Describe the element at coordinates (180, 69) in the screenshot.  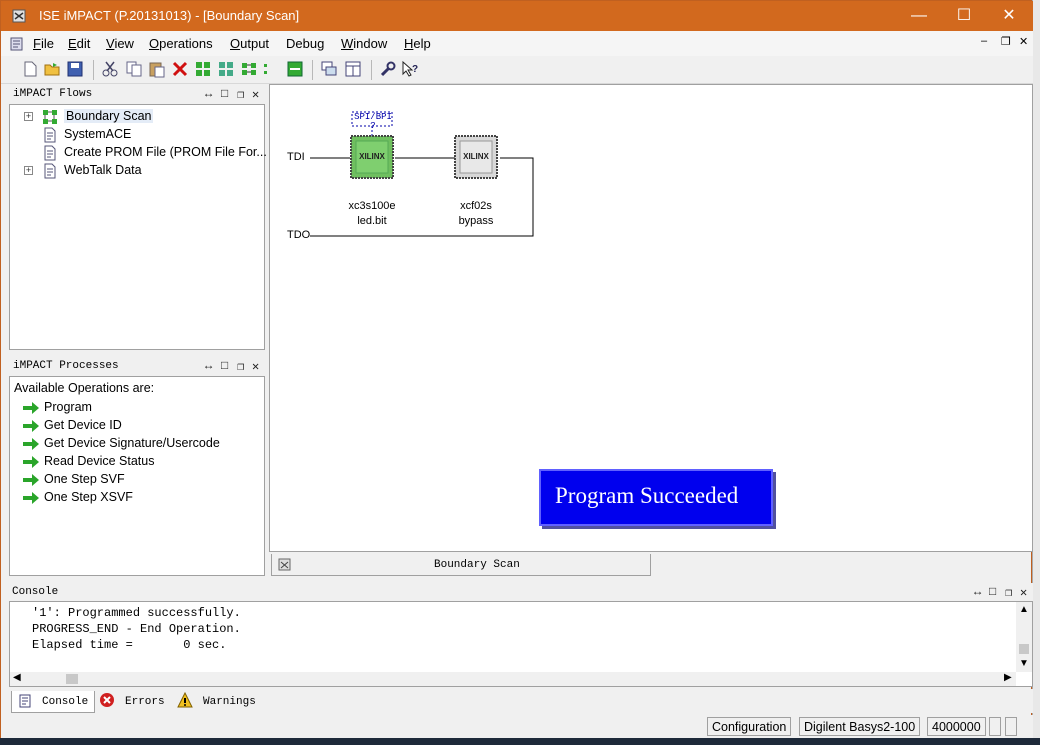
I see `delete-icon` at that location.